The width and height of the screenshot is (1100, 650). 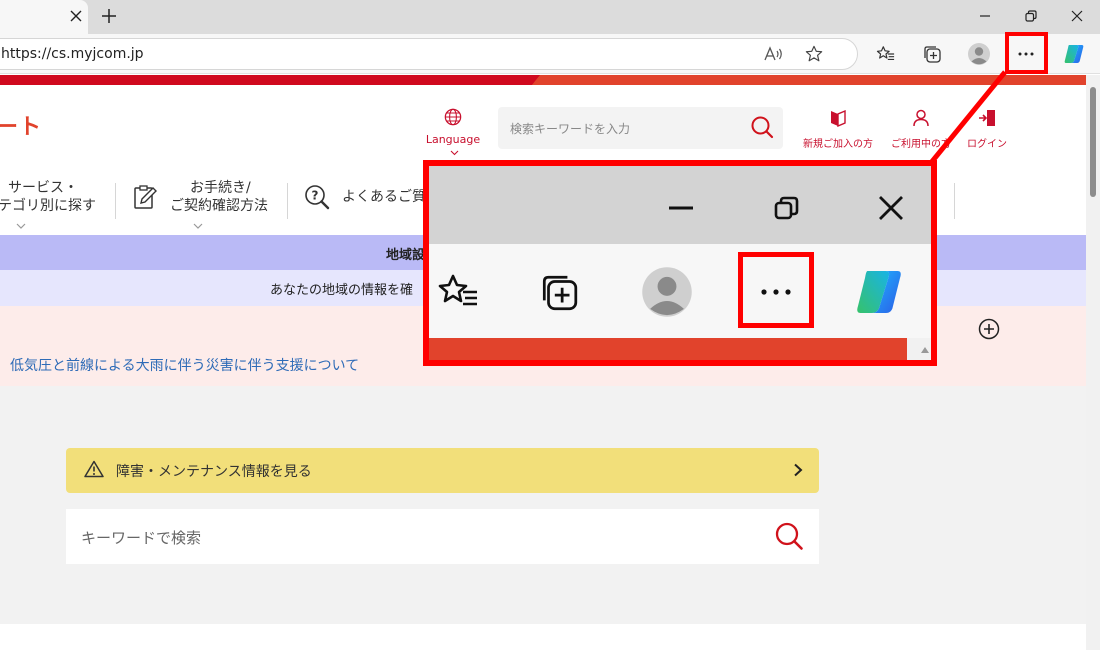 I want to click on nav-item-service-category: サービス・ テゴリ別に探す, so click(x=57, y=205).